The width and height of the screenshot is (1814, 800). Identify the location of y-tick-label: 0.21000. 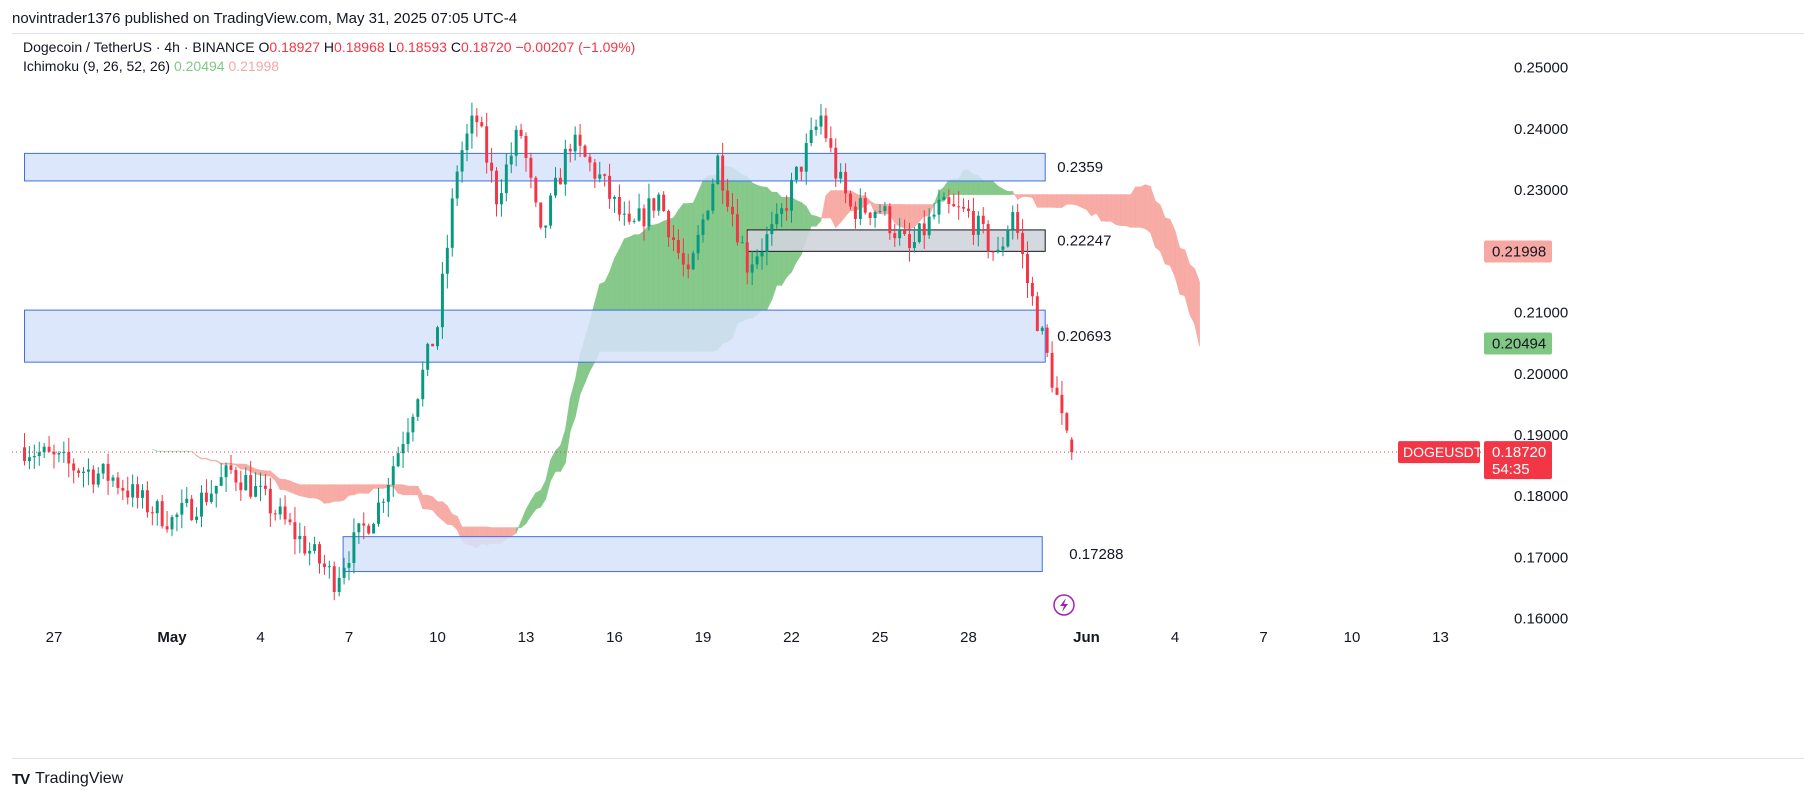
(1541, 313).